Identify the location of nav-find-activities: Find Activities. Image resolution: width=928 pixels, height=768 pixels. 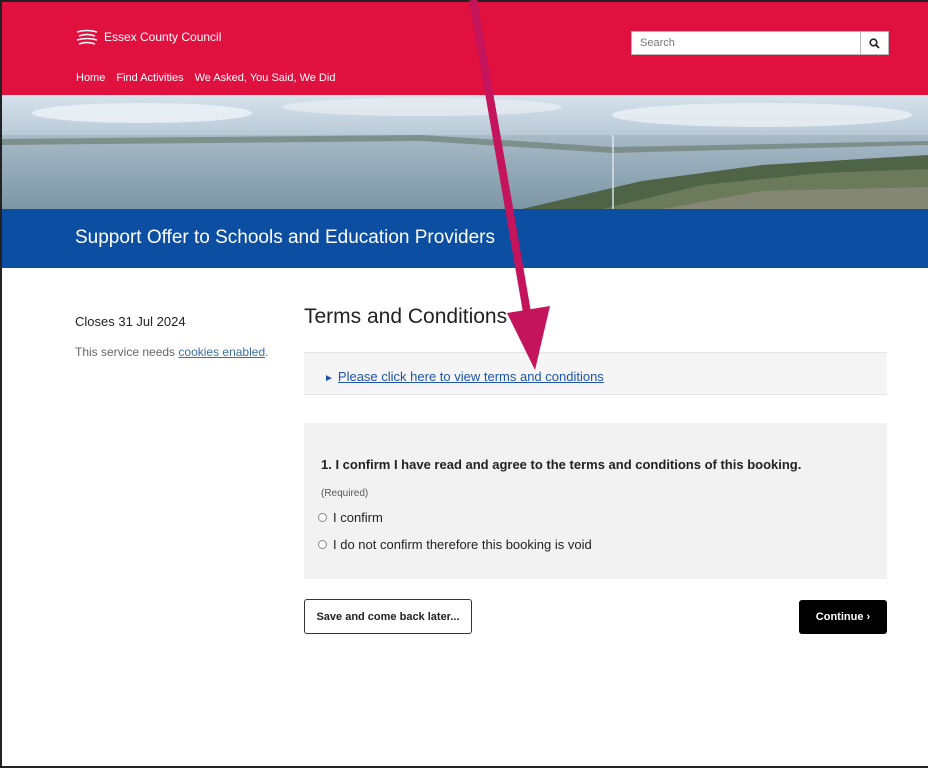
(149, 78).